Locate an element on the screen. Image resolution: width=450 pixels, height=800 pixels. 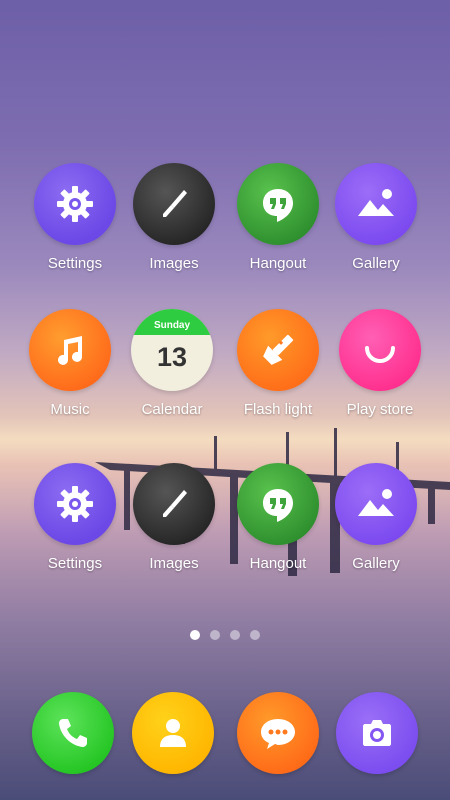
app-settings: Settings is located at coordinates (75, 217).